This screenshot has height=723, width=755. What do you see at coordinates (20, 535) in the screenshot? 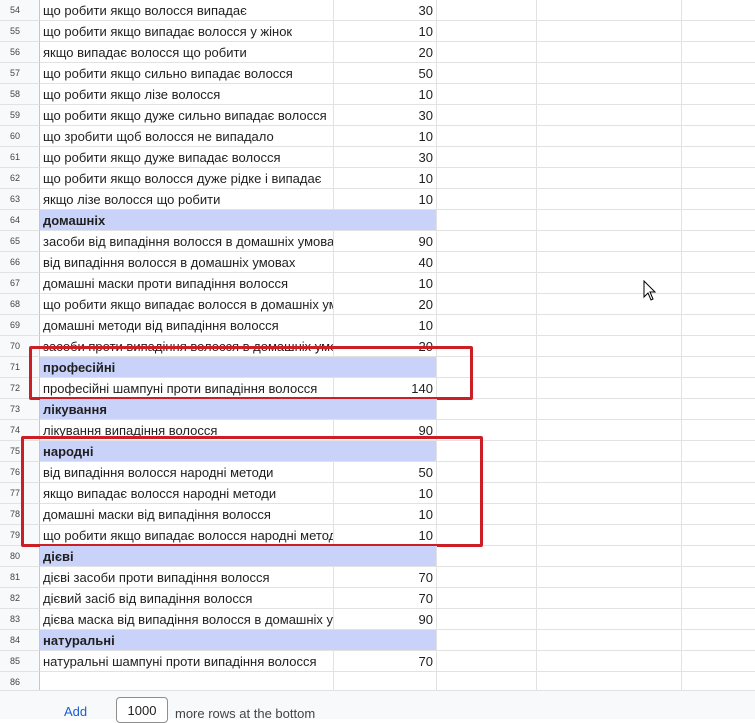
I see `row-number: 79` at bounding box center [20, 535].